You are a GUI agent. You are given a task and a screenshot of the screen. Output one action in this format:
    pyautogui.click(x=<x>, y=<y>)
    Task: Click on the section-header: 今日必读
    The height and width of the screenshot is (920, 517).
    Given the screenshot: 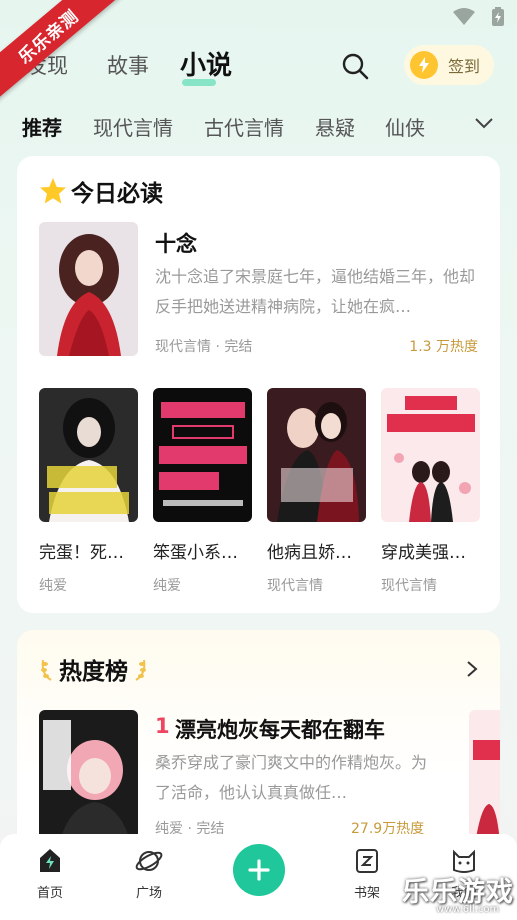 What is the action you would take?
    pyautogui.click(x=101, y=191)
    